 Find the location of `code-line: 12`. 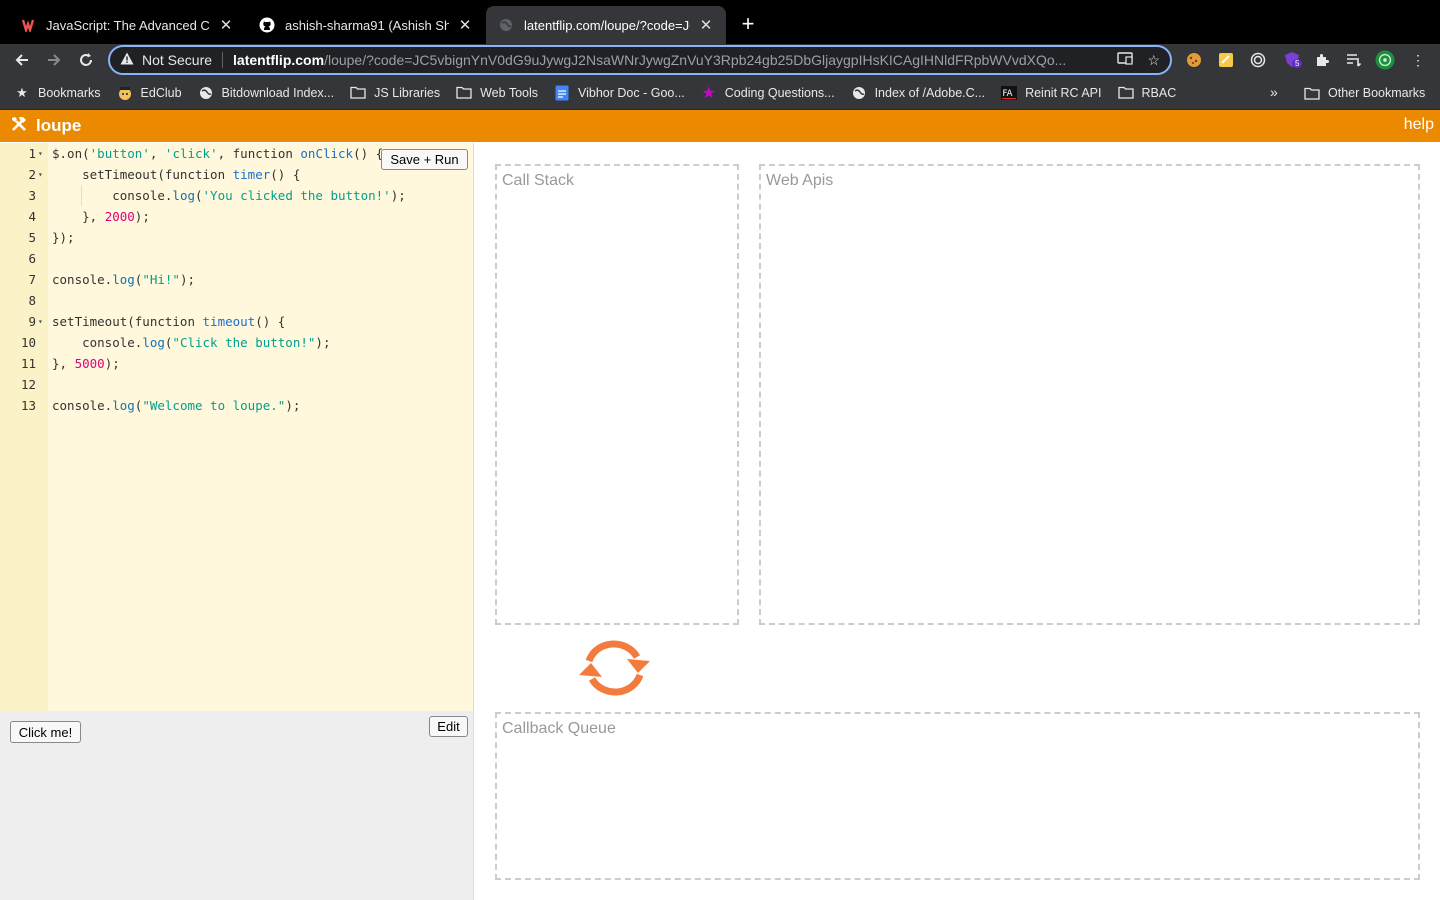

code-line: 12 is located at coordinates (237, 384).